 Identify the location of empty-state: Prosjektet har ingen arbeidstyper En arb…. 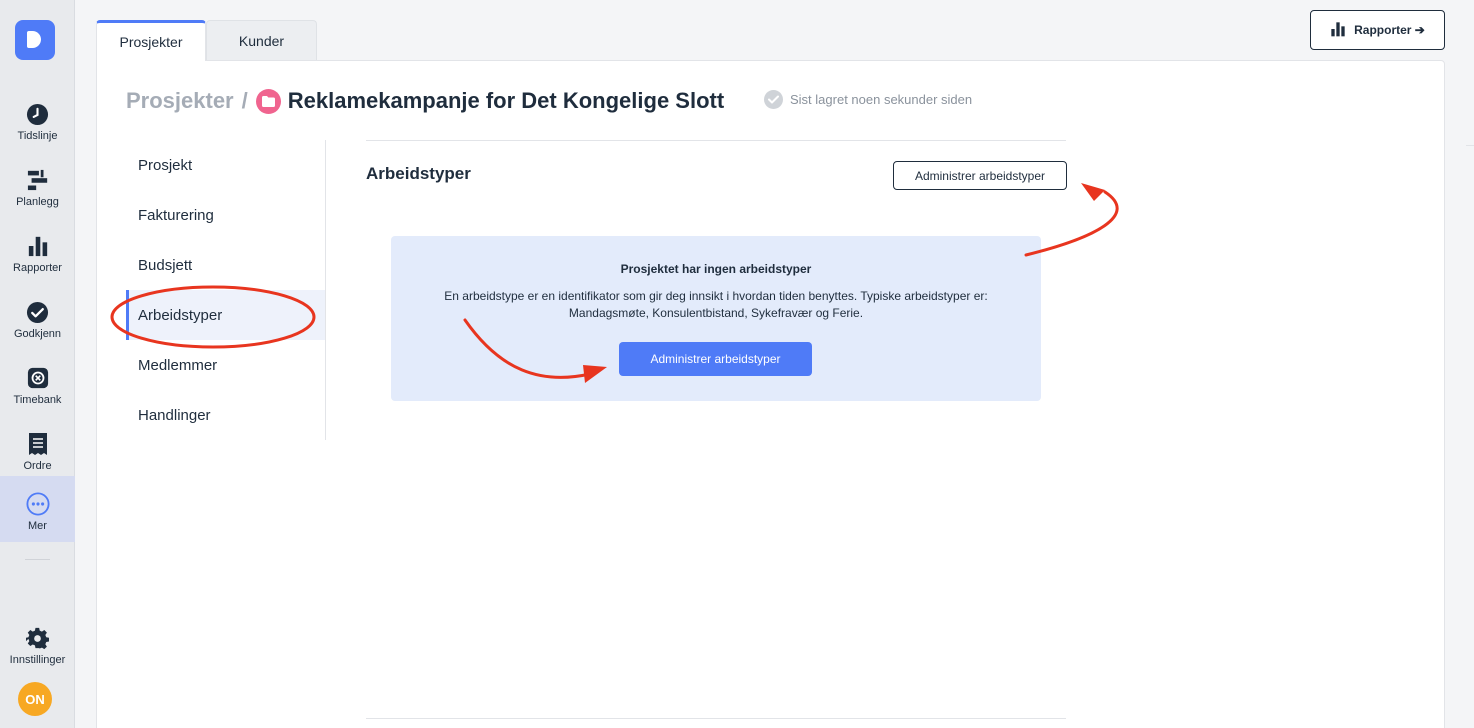
(716, 318).